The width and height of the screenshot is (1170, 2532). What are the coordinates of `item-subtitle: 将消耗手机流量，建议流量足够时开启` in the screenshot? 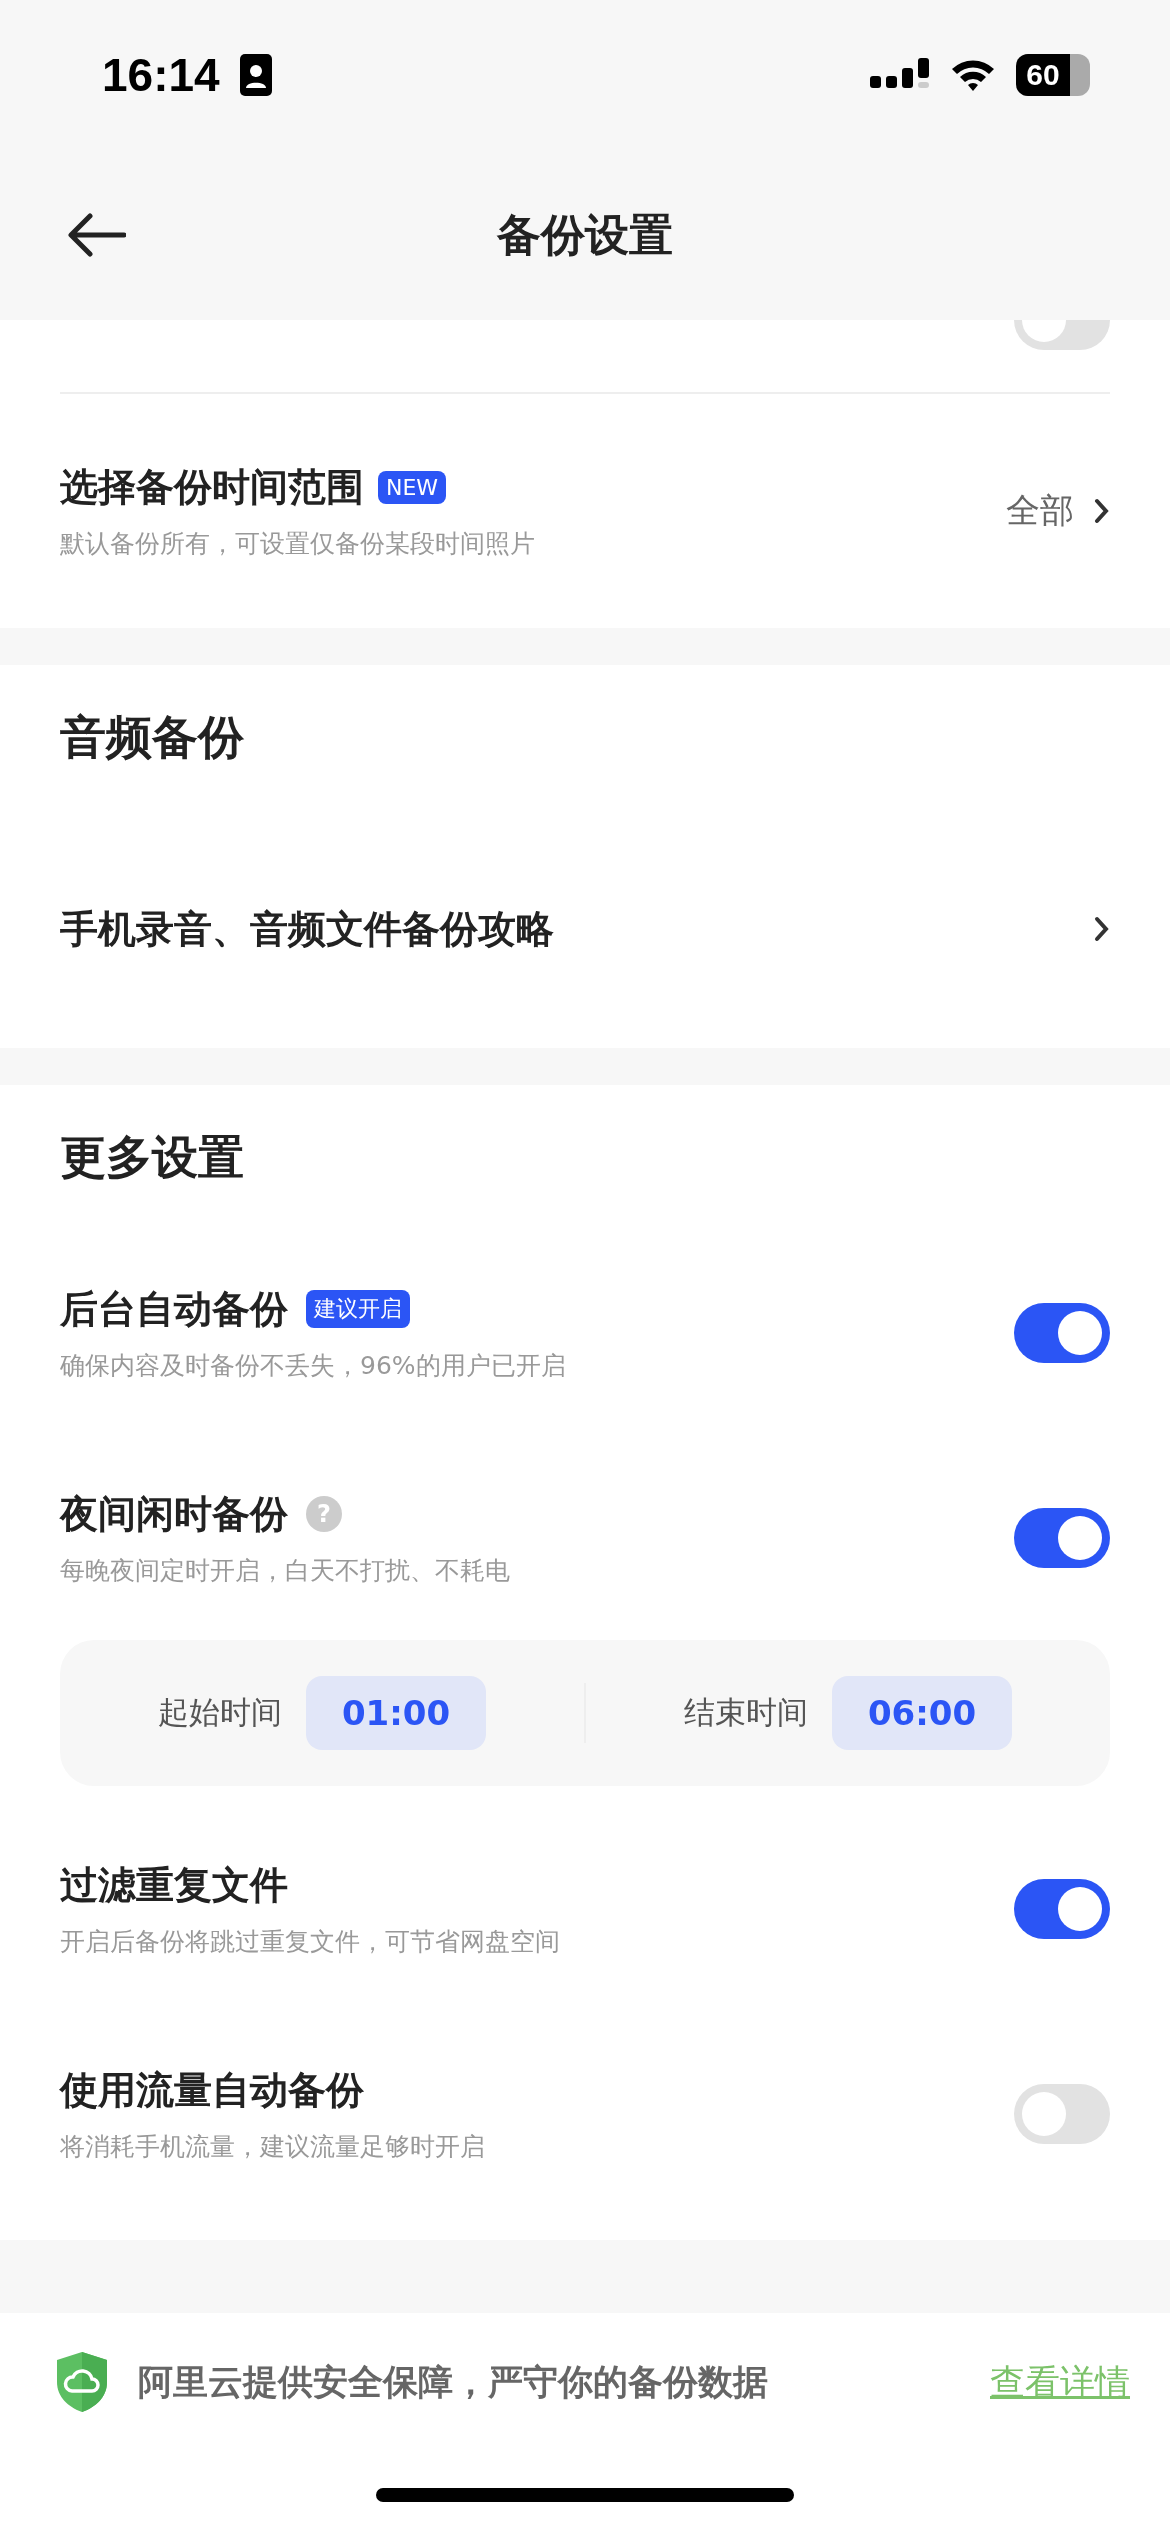 It's located at (272, 2146).